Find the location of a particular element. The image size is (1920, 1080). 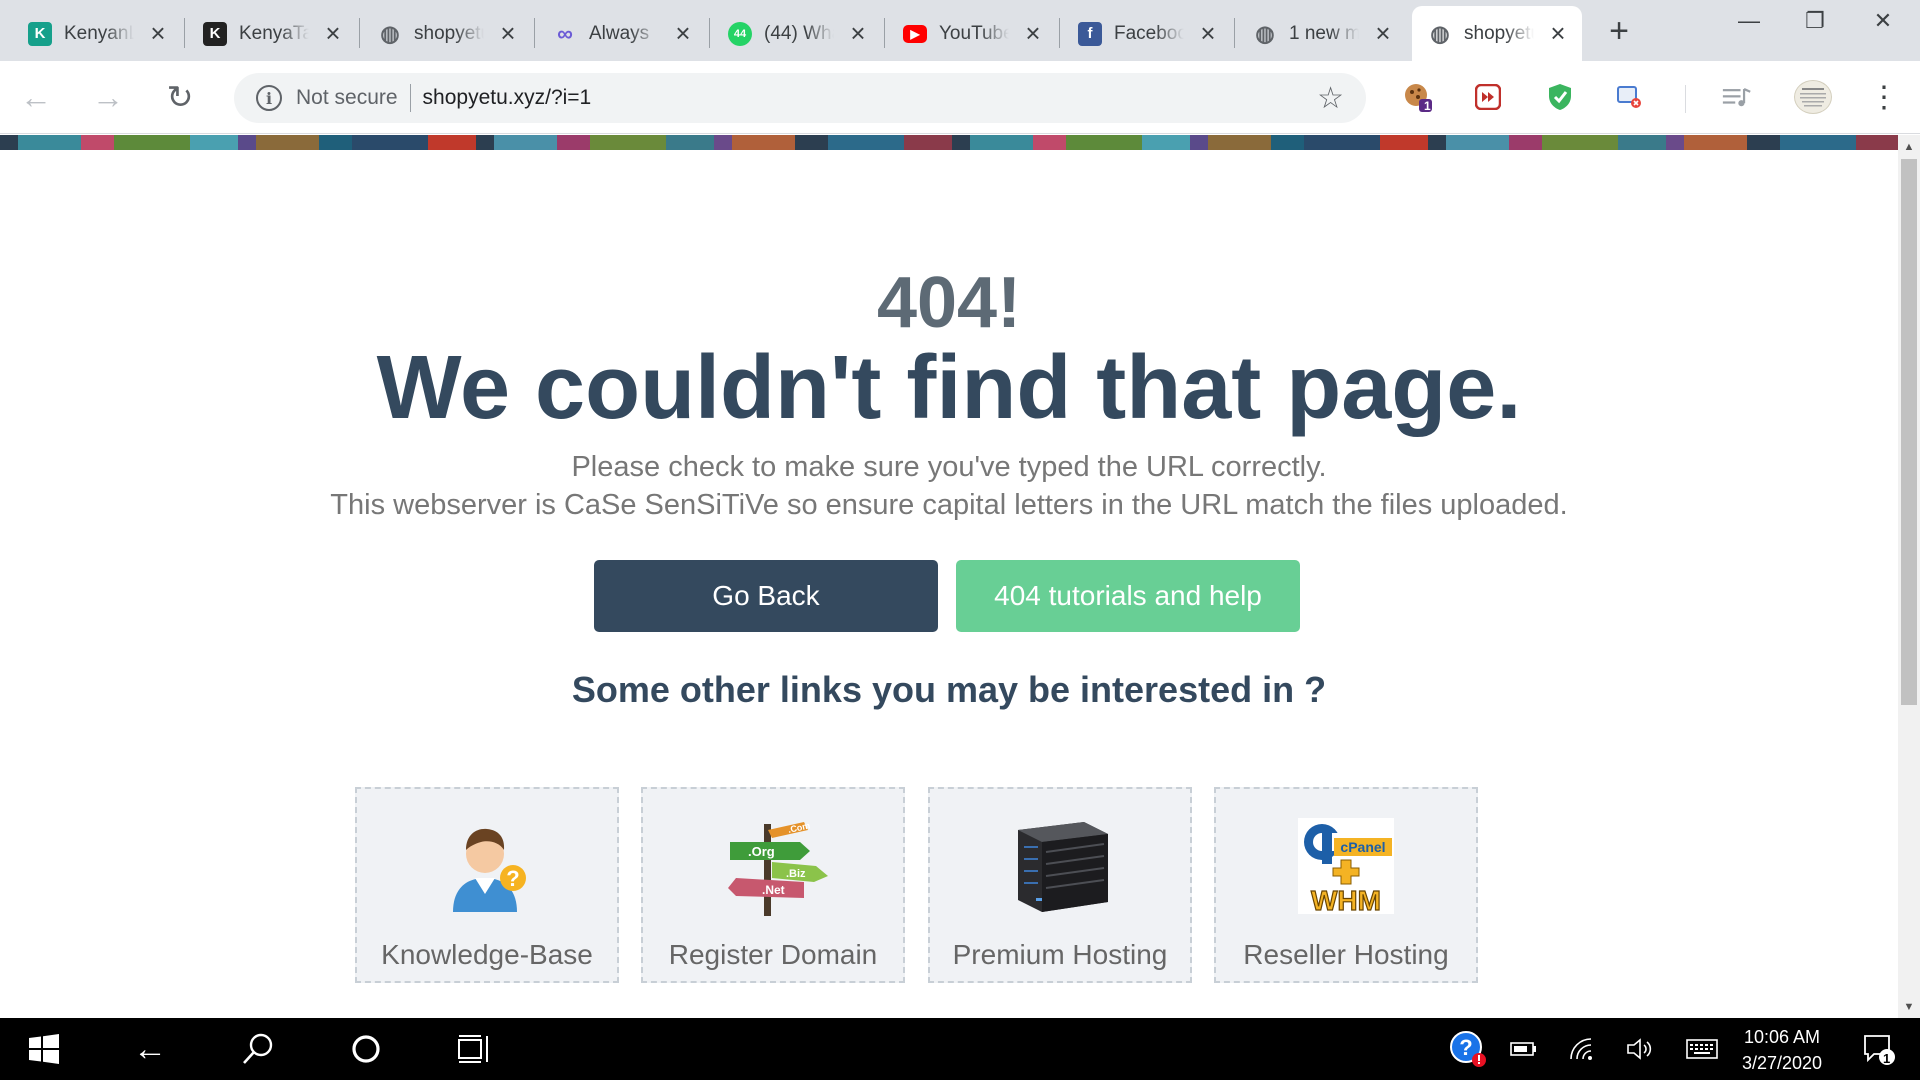

register-domain-card: .Com .Org .Biz .Net Register Domain is located at coordinates (773, 885).